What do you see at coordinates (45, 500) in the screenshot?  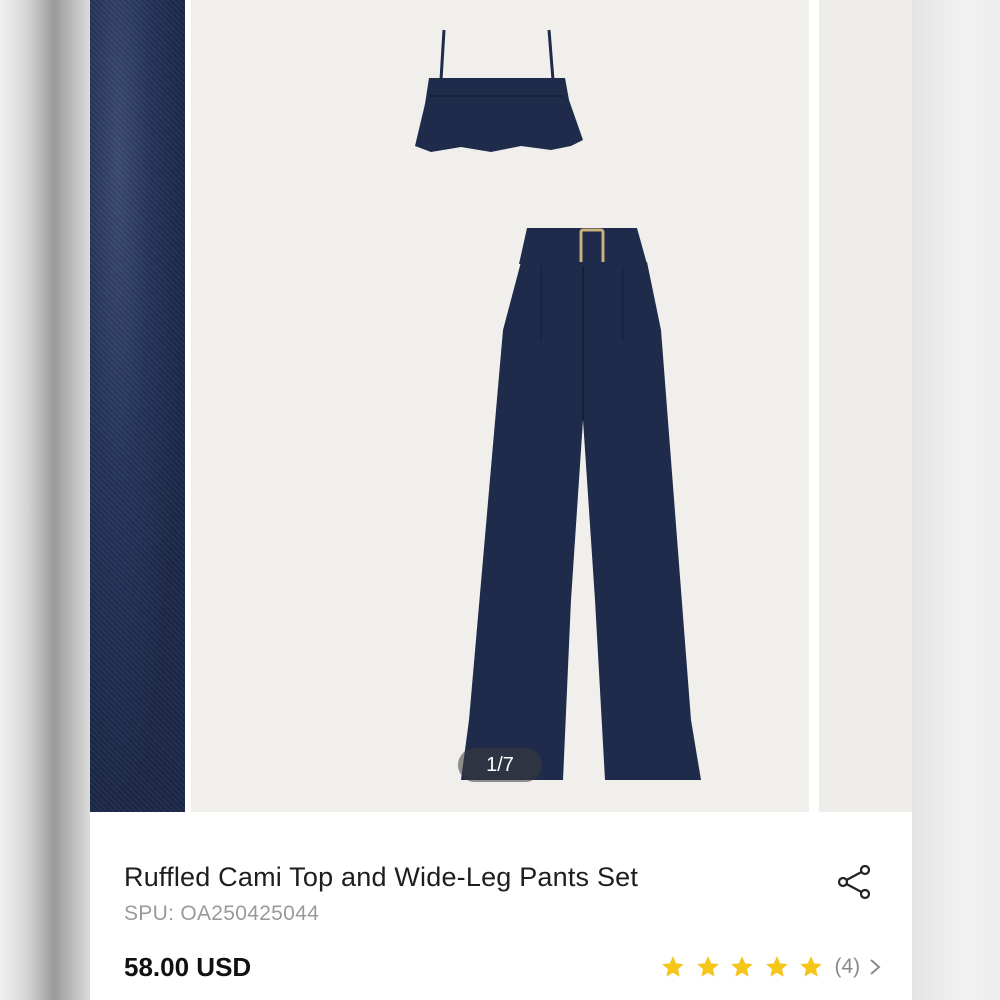 I see `background-blur-left` at bounding box center [45, 500].